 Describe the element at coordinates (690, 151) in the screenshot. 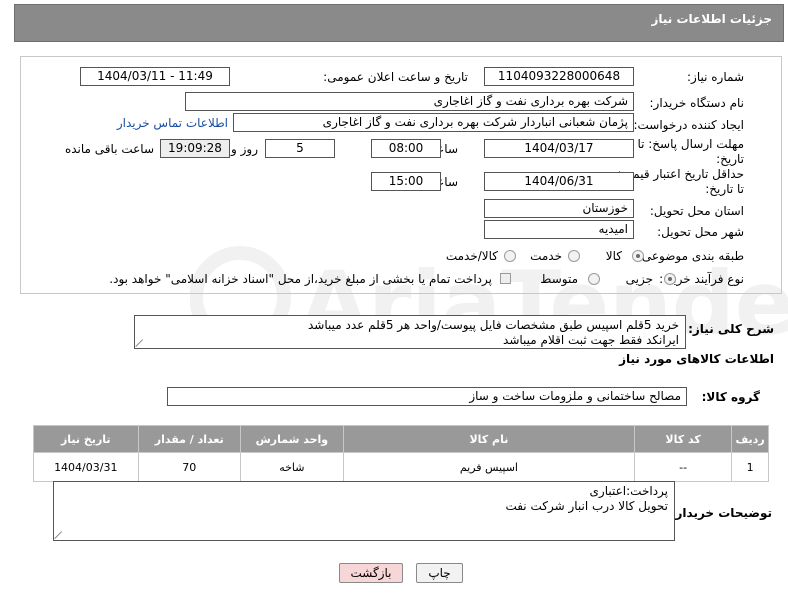

I see `reply-deadline-label: مهلت ارسال پاسخ: تا تاریخ:` at that location.